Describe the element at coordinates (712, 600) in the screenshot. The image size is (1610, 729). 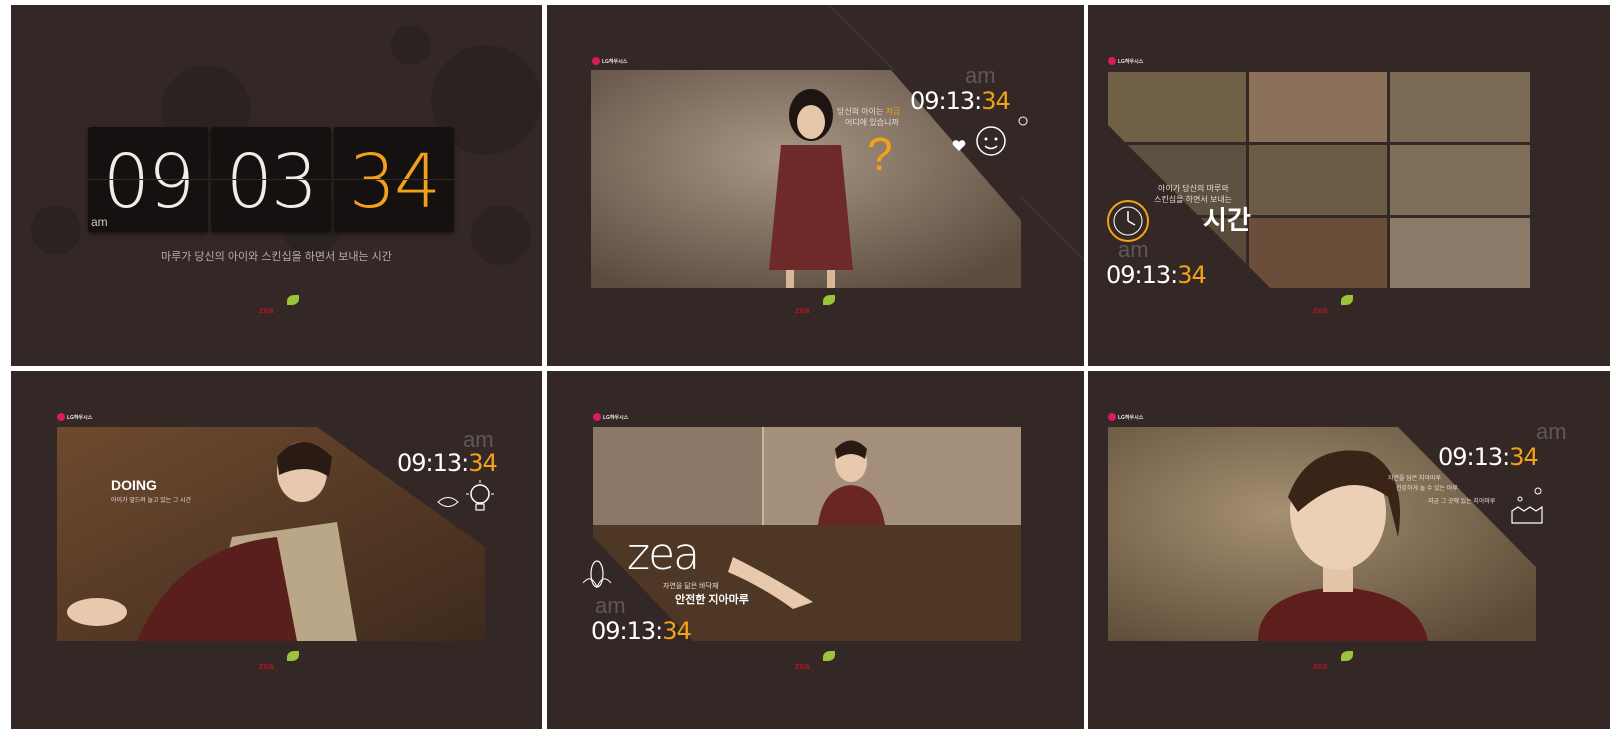
I see `headline: 안전한 지아마루` at that location.